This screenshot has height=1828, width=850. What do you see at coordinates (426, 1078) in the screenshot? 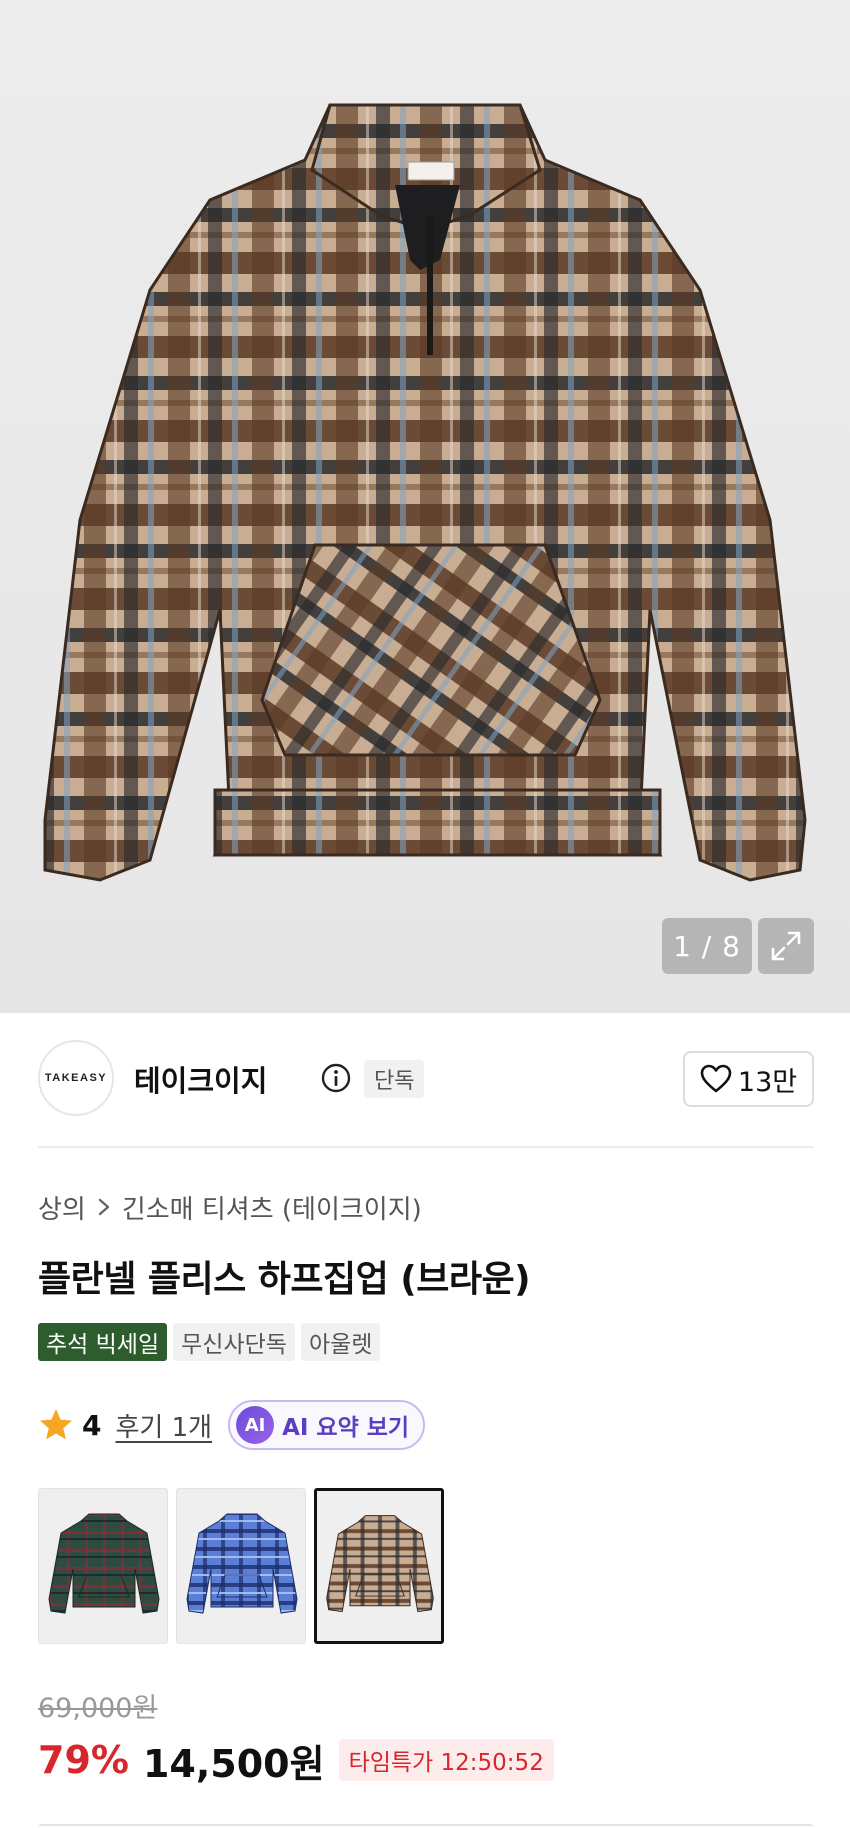
I see `brand-row: TAKEASY 테이크이지 단독 13만` at bounding box center [426, 1078].